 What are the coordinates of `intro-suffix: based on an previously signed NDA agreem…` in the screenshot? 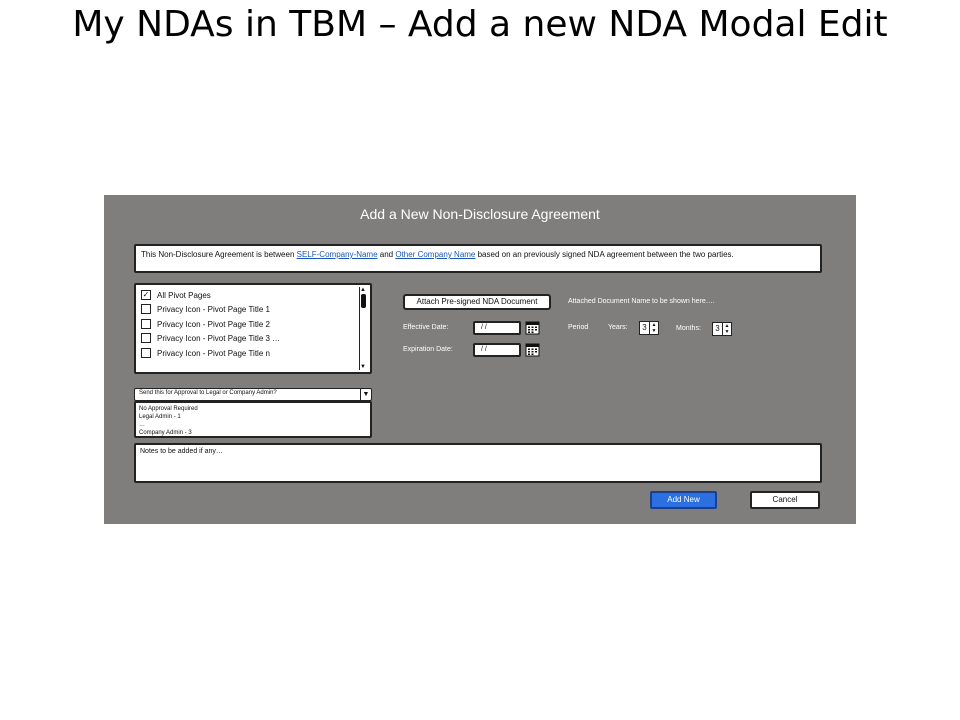 It's located at (604, 254).